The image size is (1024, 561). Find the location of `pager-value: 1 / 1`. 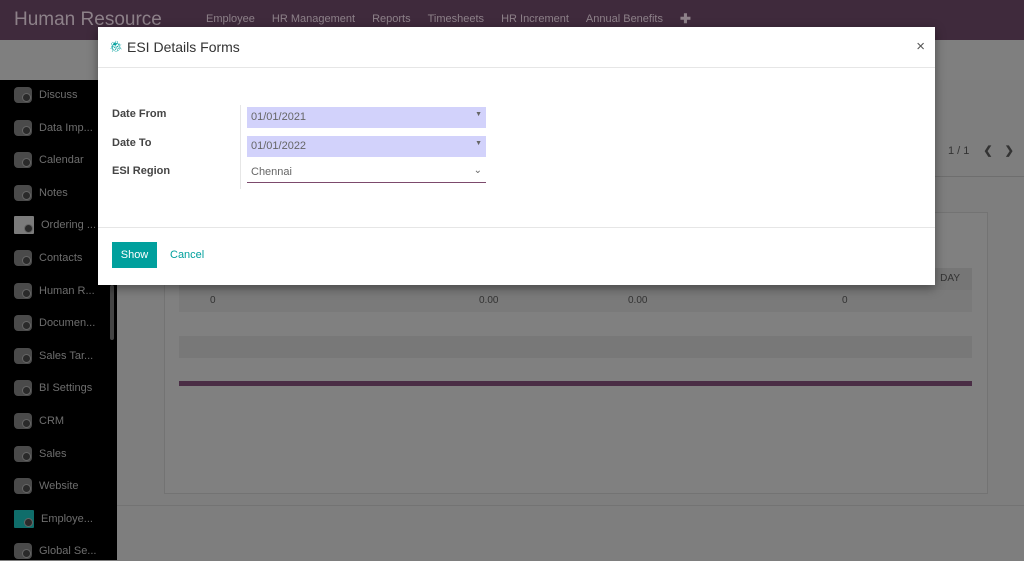

pager-value: 1 / 1 is located at coordinates (959, 151).